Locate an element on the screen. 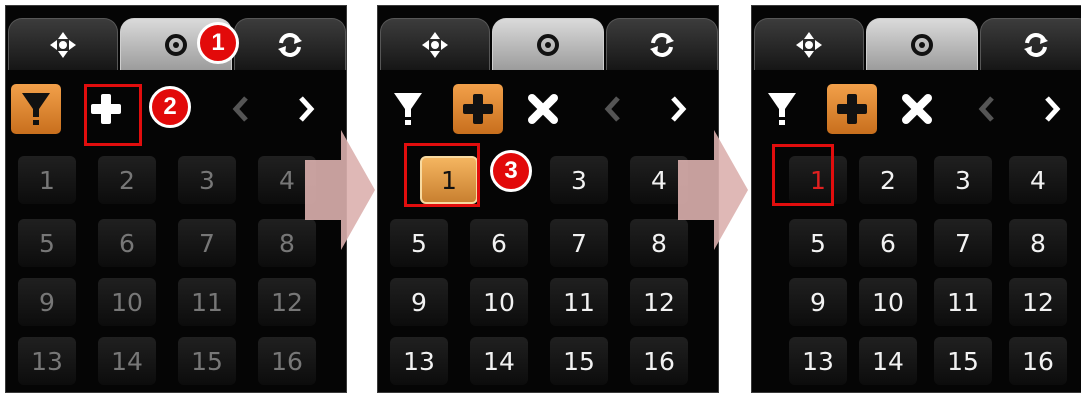 This screenshot has height=395, width=1081. step-badge-1: 1 is located at coordinates (218, 43).